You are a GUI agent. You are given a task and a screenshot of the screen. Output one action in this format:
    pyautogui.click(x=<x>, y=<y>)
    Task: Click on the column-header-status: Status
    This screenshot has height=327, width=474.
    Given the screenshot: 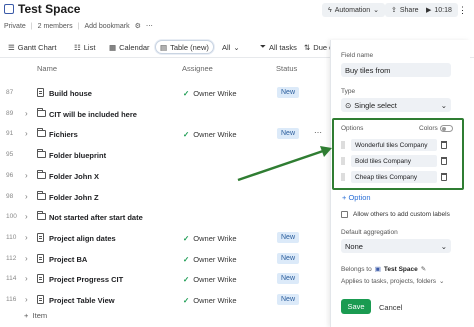 What is the action you would take?
    pyautogui.click(x=286, y=68)
    